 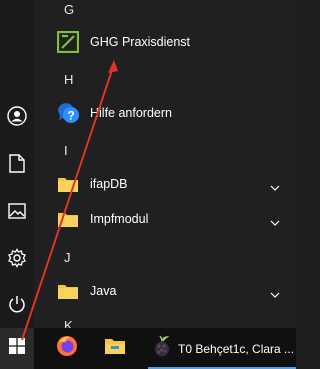 I want to click on app-entry-java: Java, so click(x=170, y=291).